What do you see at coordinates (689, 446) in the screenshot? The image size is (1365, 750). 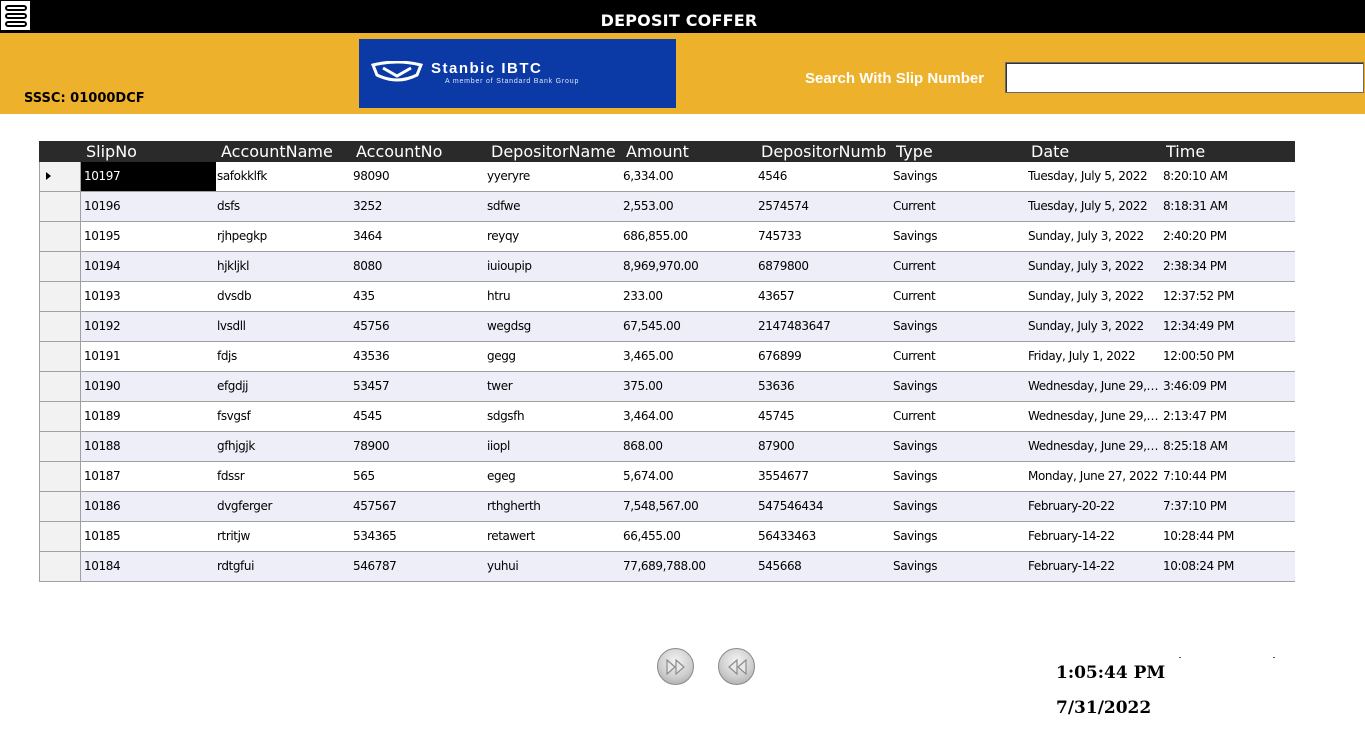 I see `cell-amount: 868.00` at bounding box center [689, 446].